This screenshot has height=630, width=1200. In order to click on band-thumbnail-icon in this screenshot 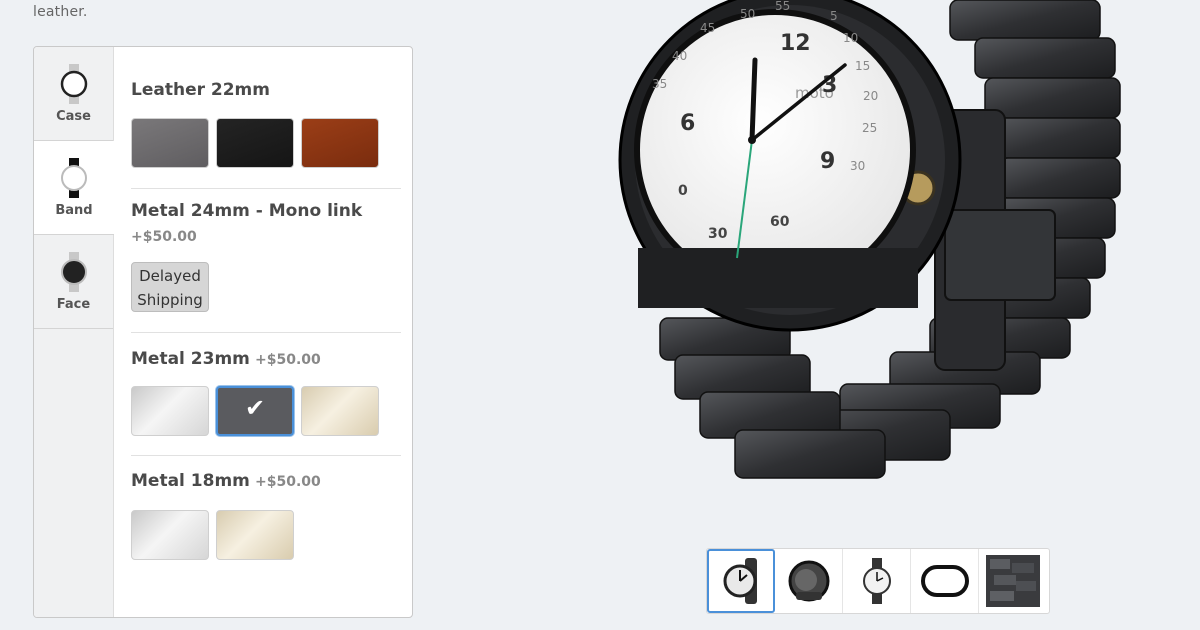, I will do `click(1013, 581)`.